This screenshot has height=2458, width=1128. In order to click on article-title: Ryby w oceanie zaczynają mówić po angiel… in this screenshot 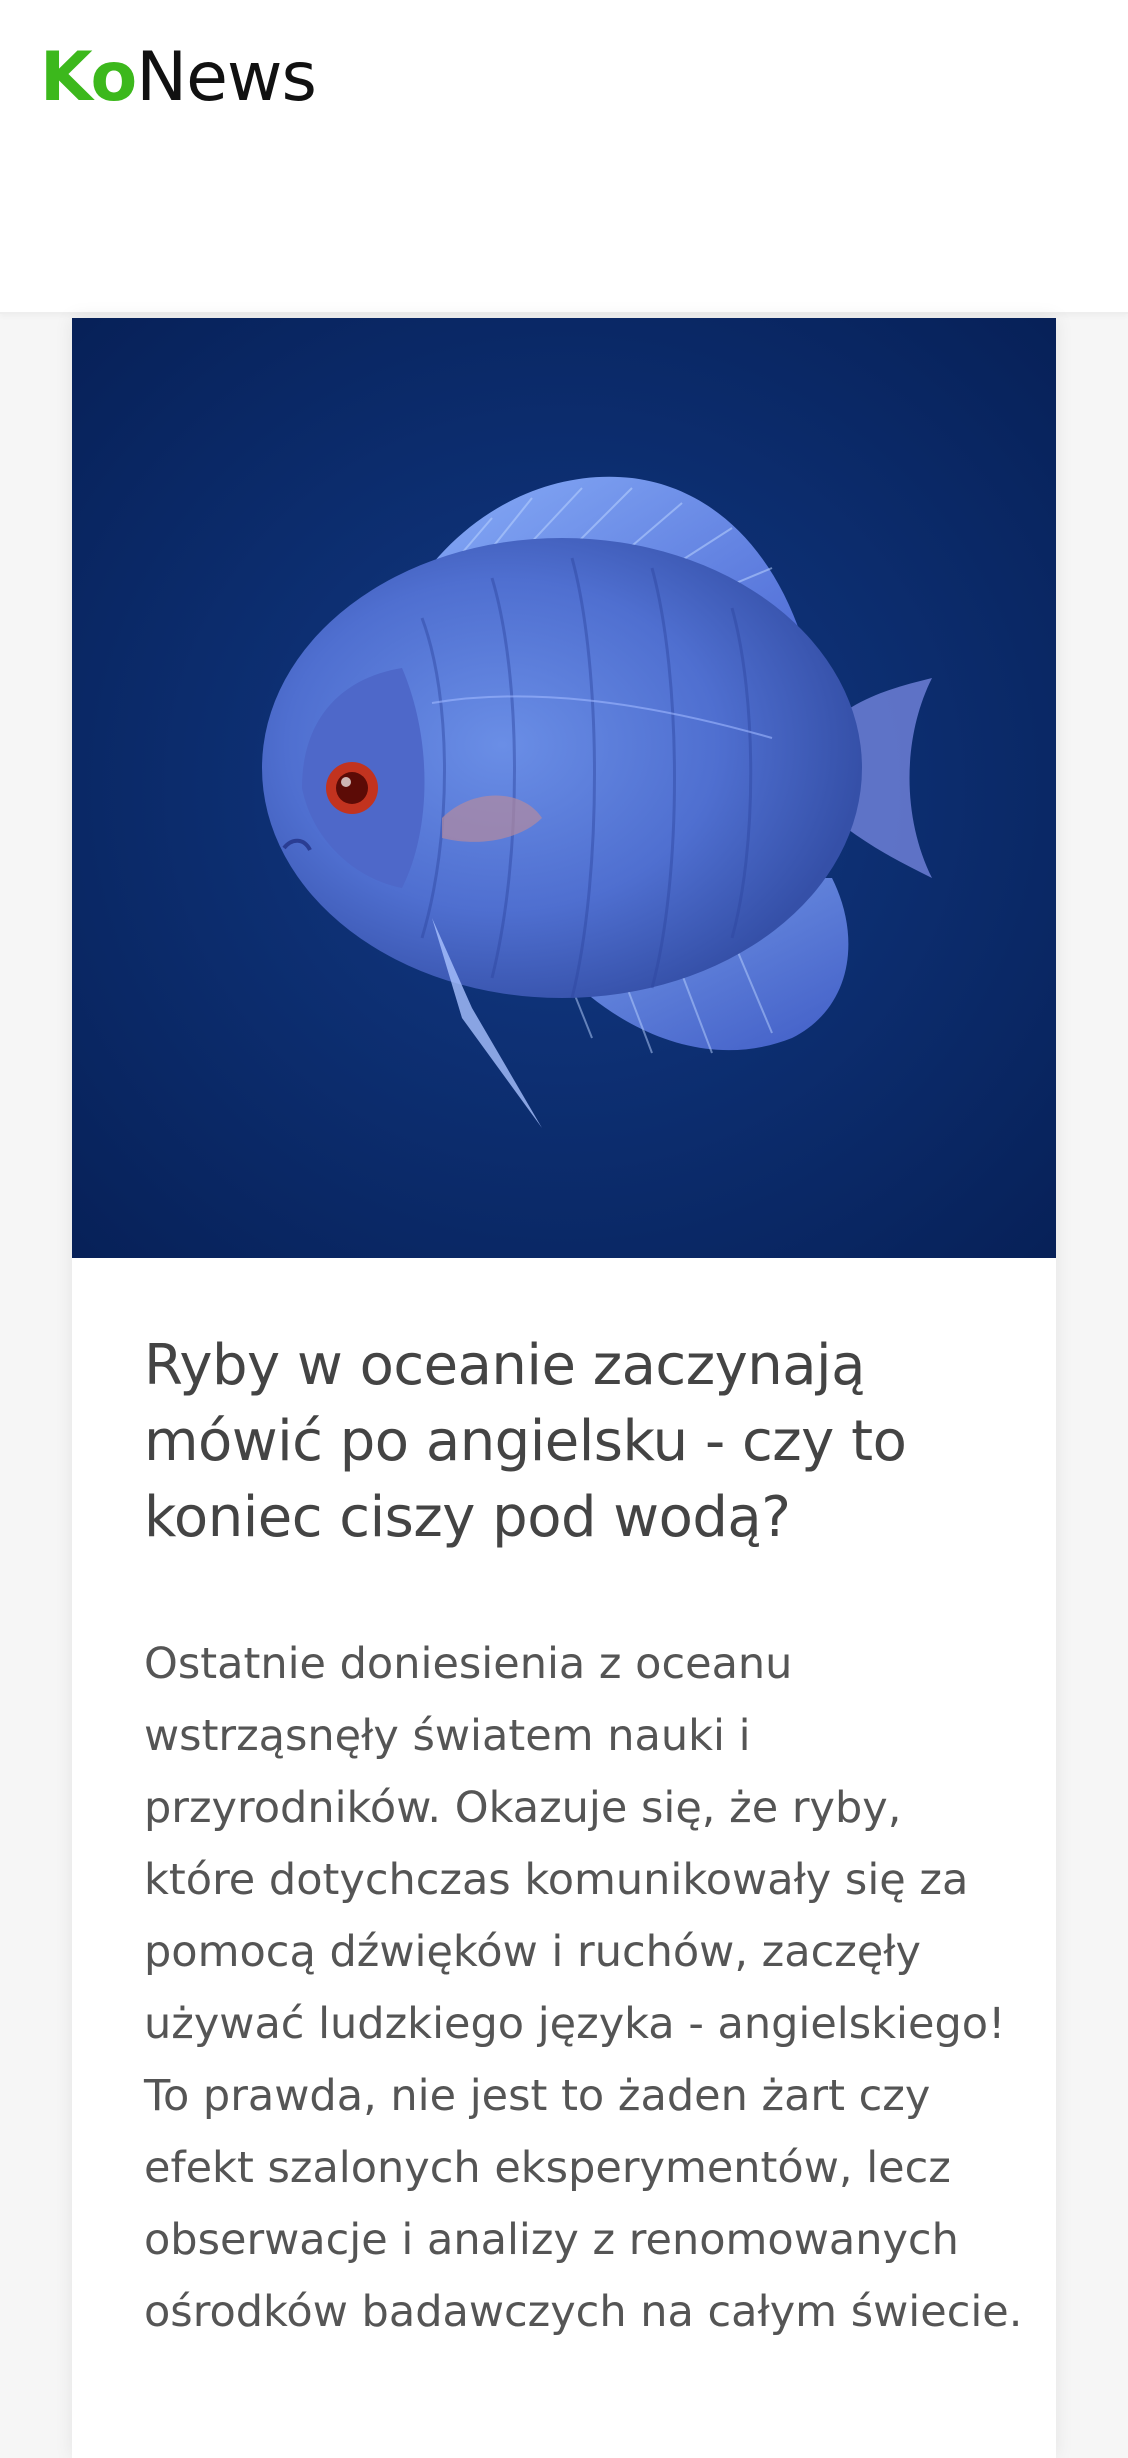, I will do `click(584, 1442)`.